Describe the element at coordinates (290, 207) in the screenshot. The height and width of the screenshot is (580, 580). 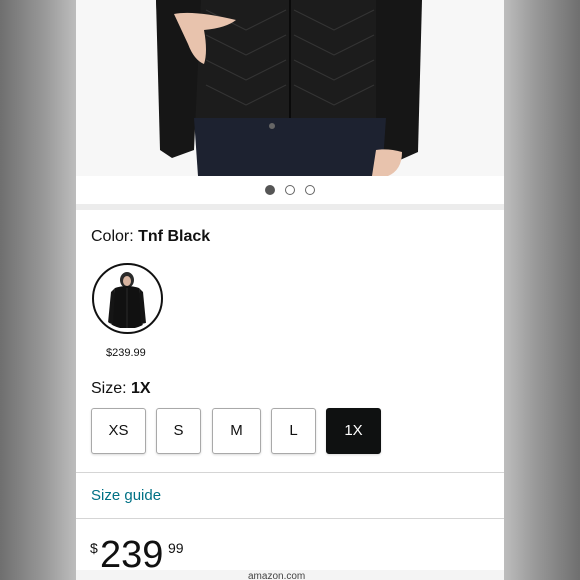
I see `section-divider` at that location.